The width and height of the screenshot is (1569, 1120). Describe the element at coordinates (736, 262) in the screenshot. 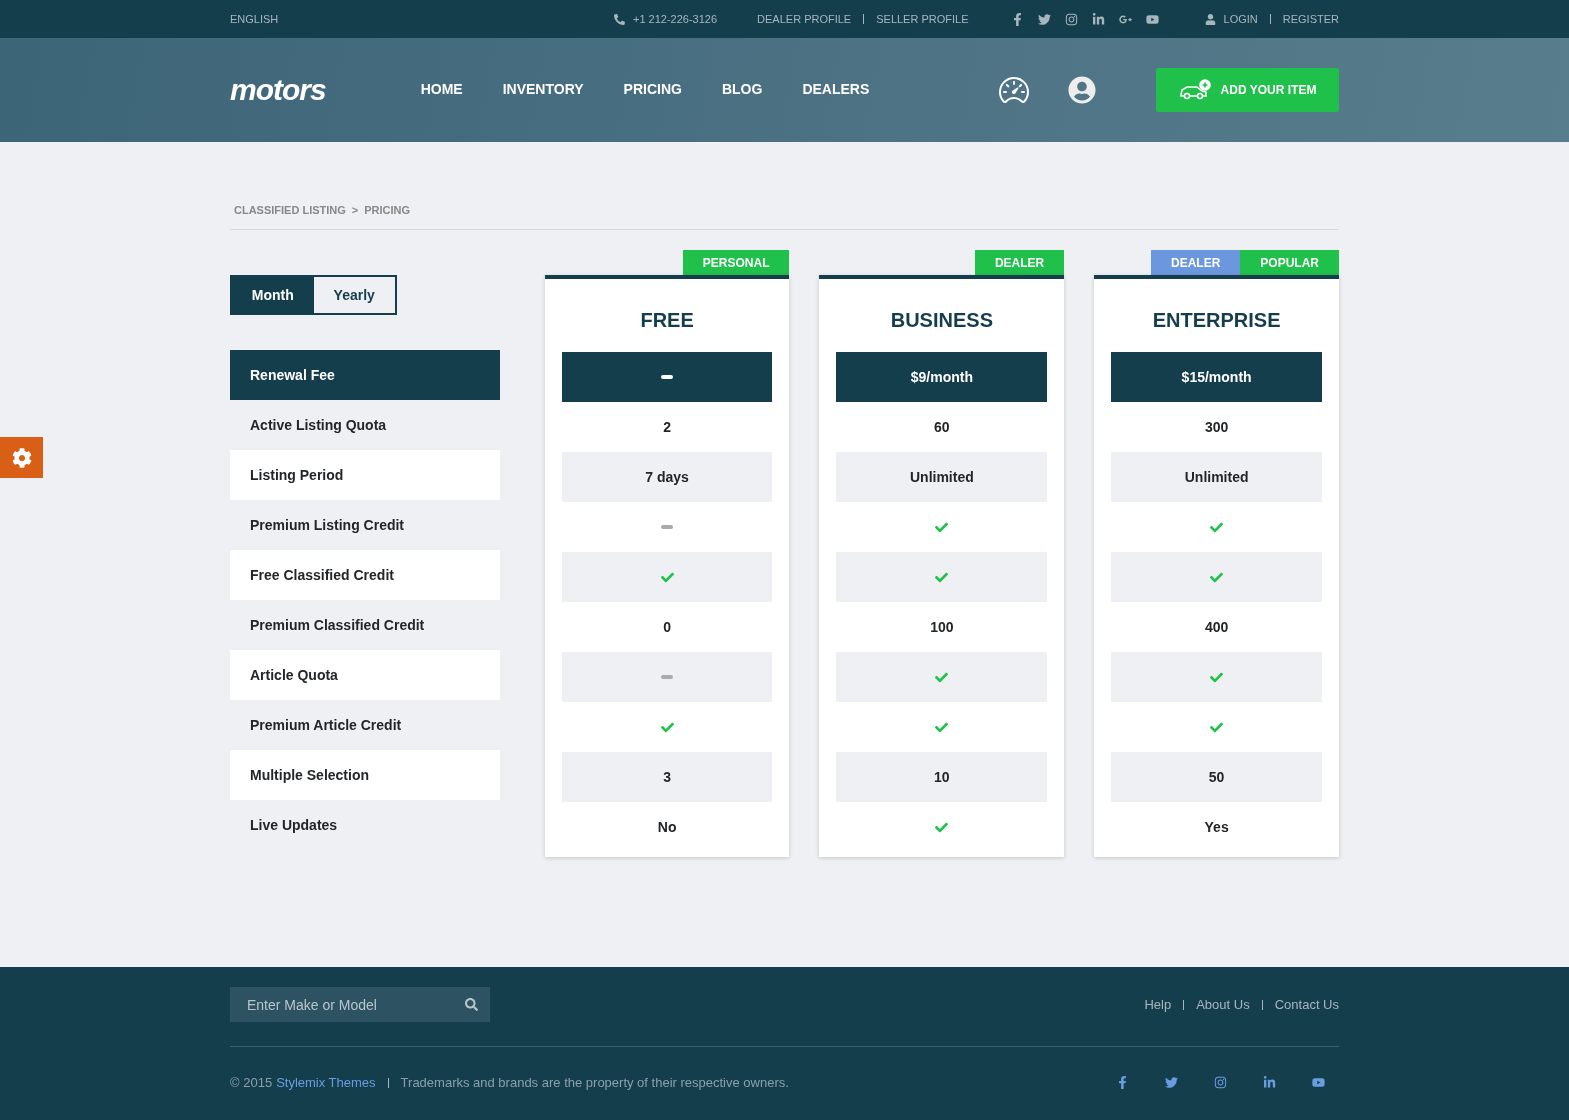

I see `plan-tag: PERSONAL` at that location.